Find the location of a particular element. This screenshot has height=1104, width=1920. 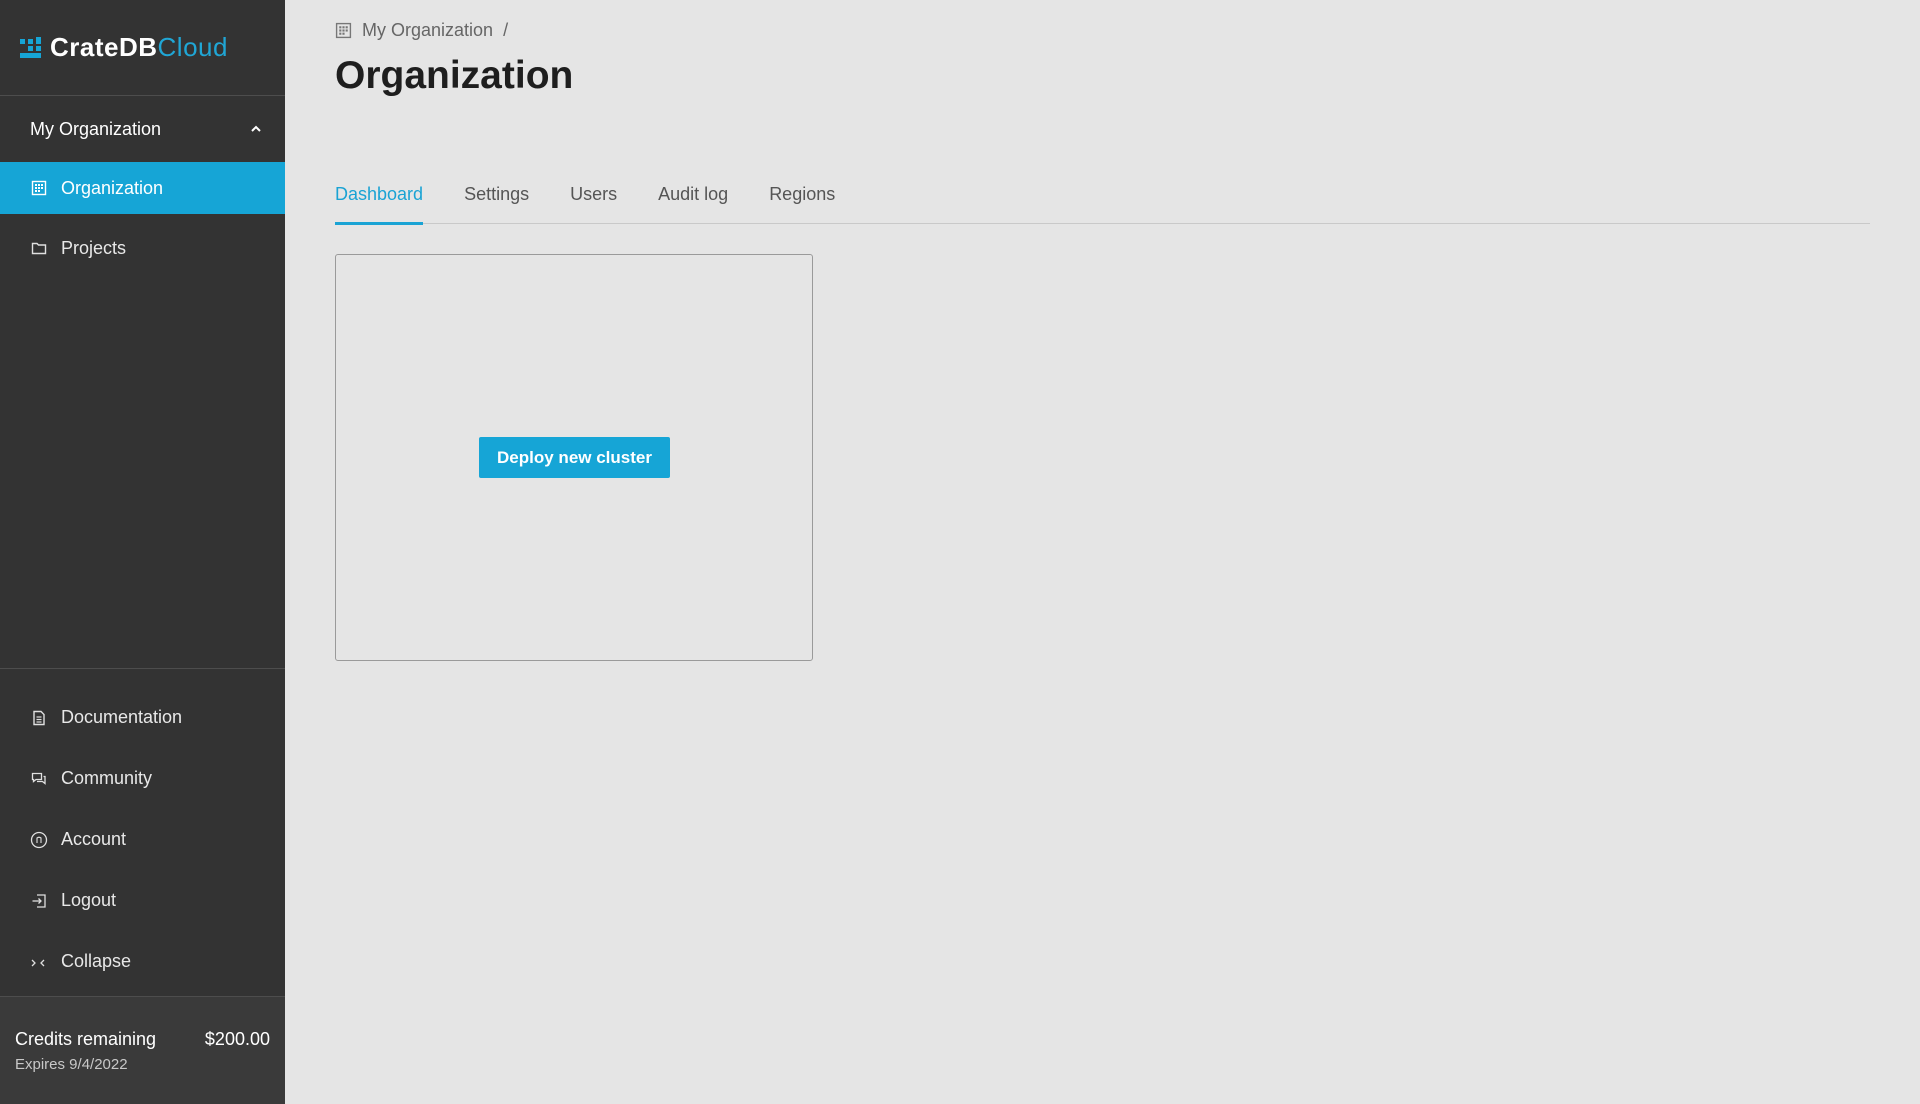

sidebar-item-label: Logout is located at coordinates (89, 900).